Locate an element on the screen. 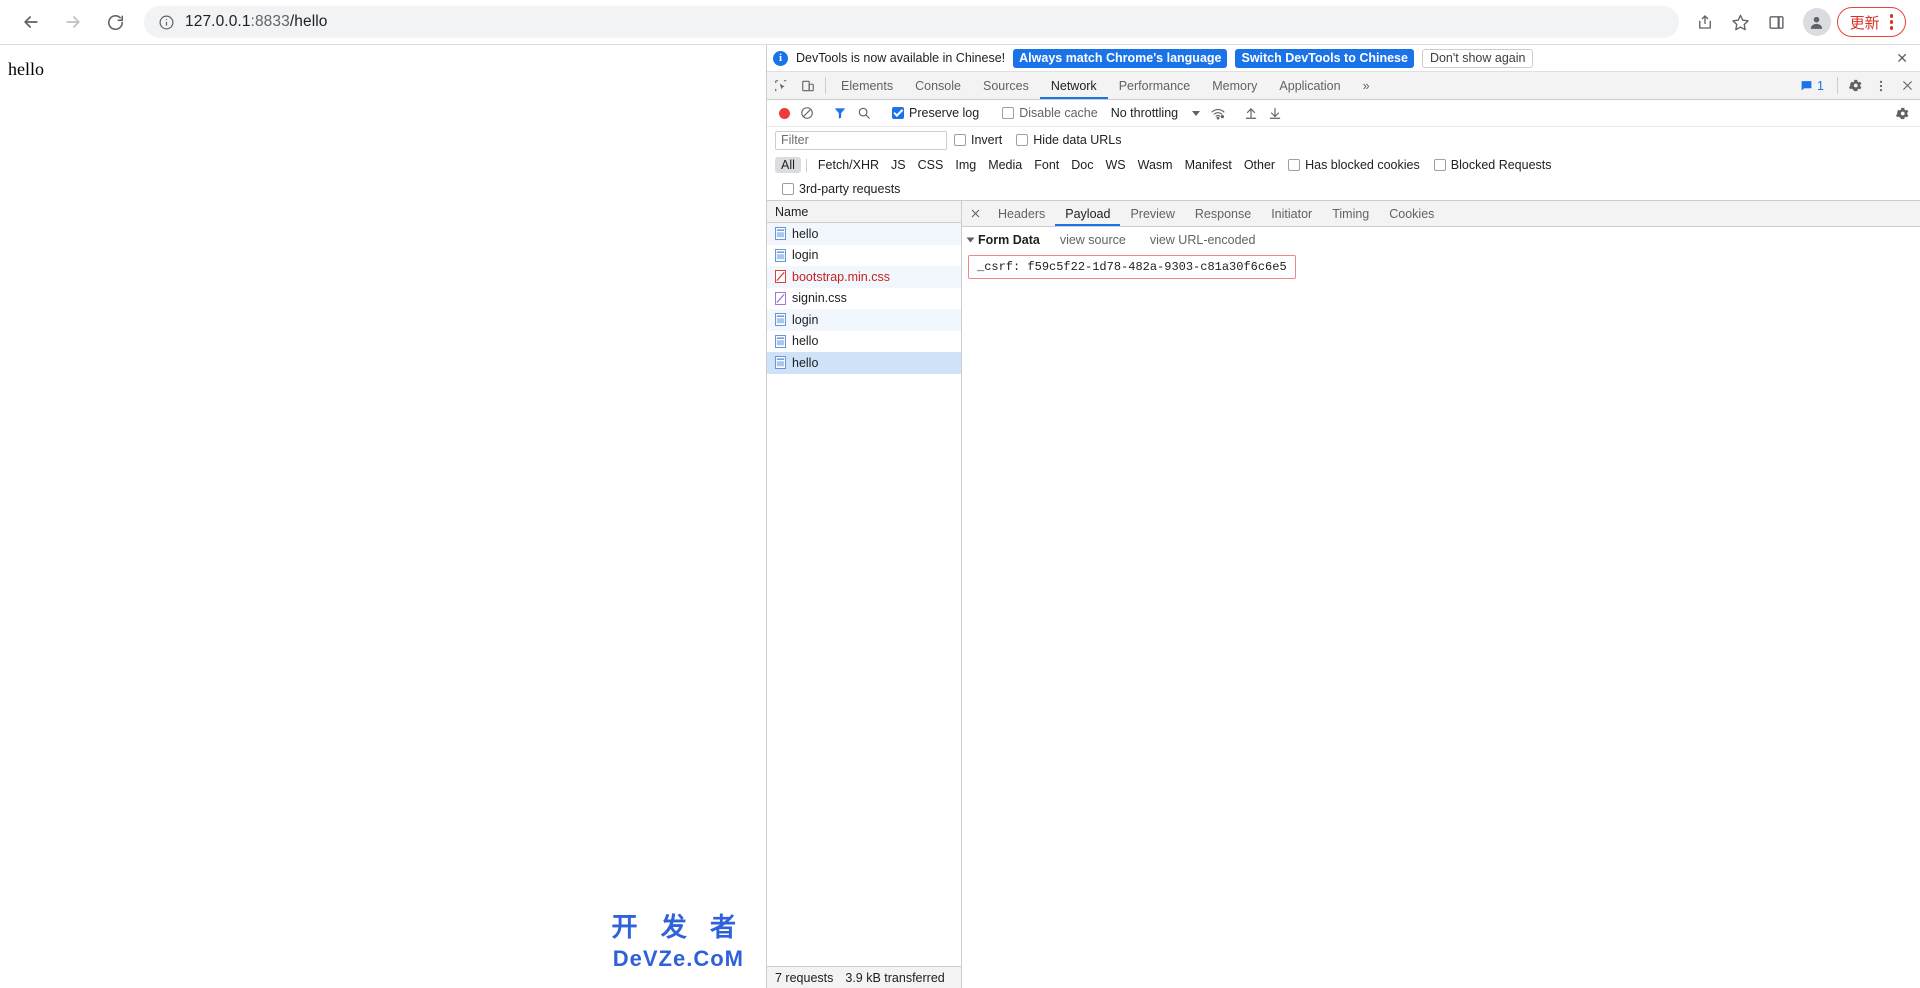  always-match-language-button: Always match Chrome's language is located at coordinates (1120, 58).